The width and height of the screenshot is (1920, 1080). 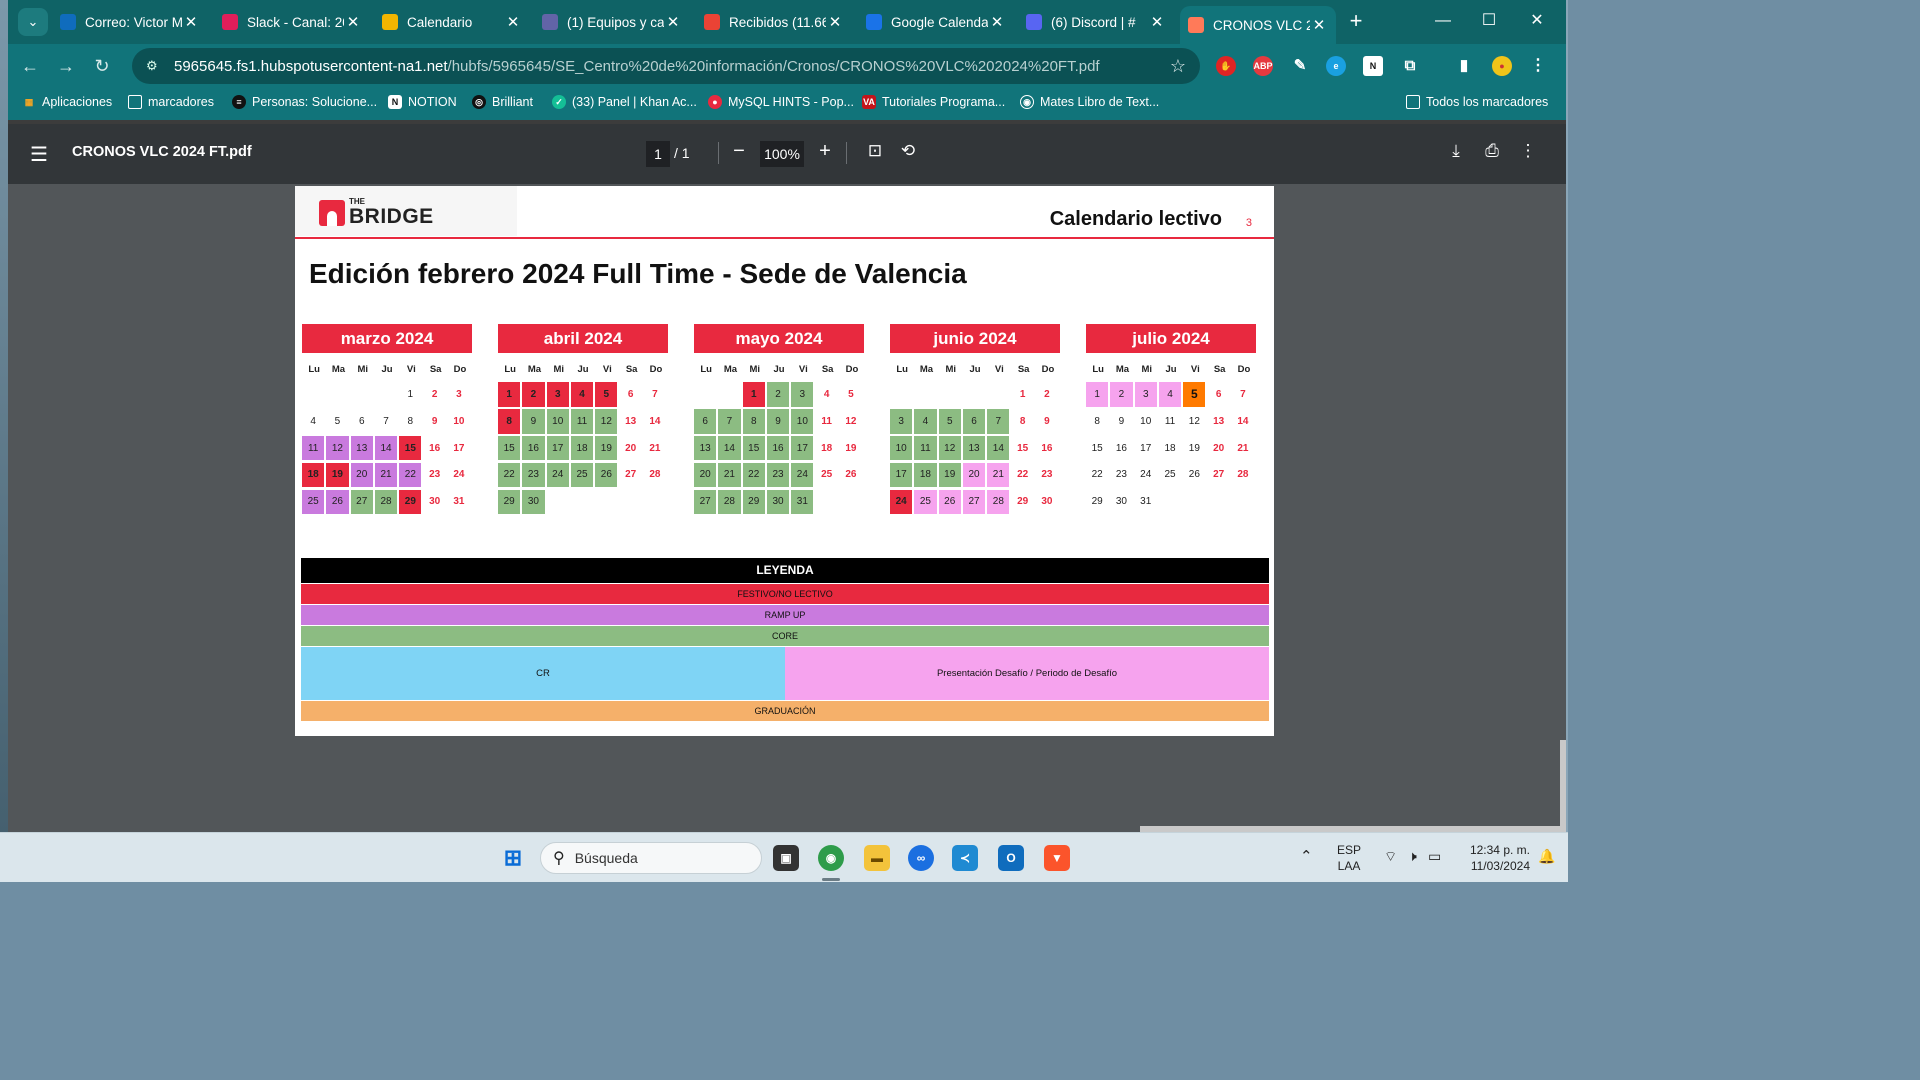 I want to click on bookmark-star-icon: ☆, so click(x=1178, y=66).